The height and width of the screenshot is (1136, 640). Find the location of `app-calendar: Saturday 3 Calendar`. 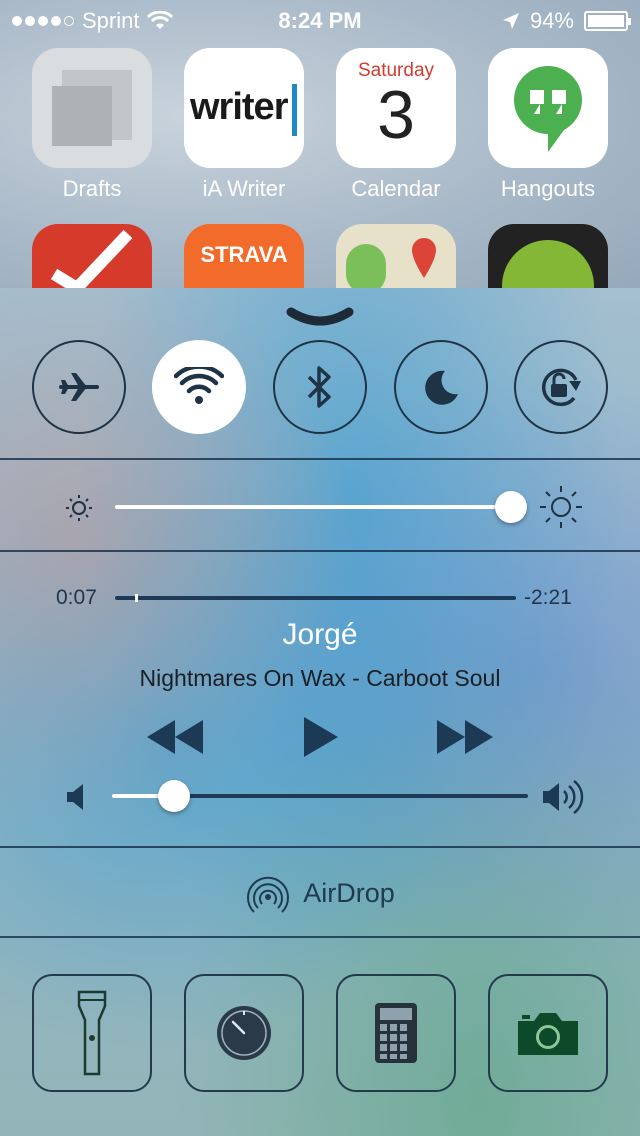

app-calendar: Saturday 3 Calendar is located at coordinates (396, 125).